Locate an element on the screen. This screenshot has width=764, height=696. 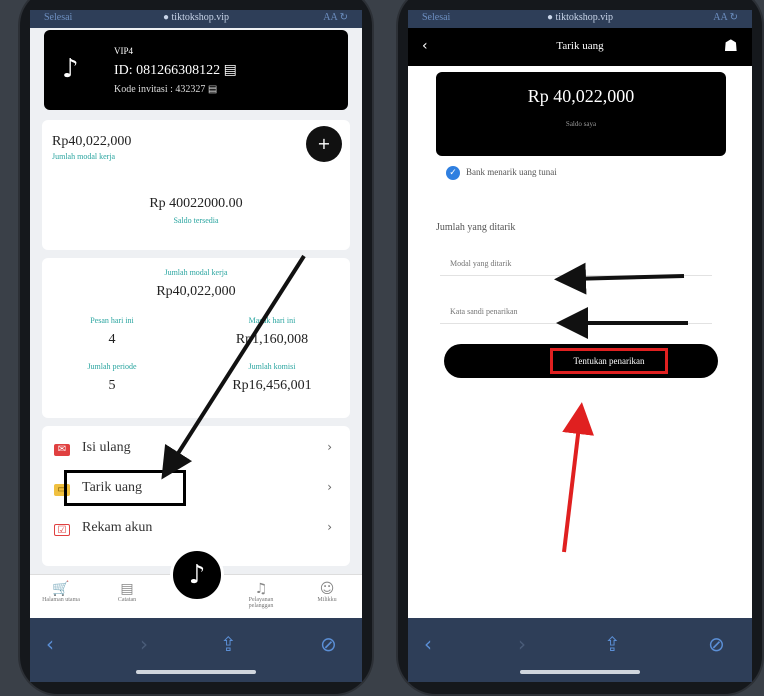
cart-icon: 🛒 is located at coordinates (61, 589).